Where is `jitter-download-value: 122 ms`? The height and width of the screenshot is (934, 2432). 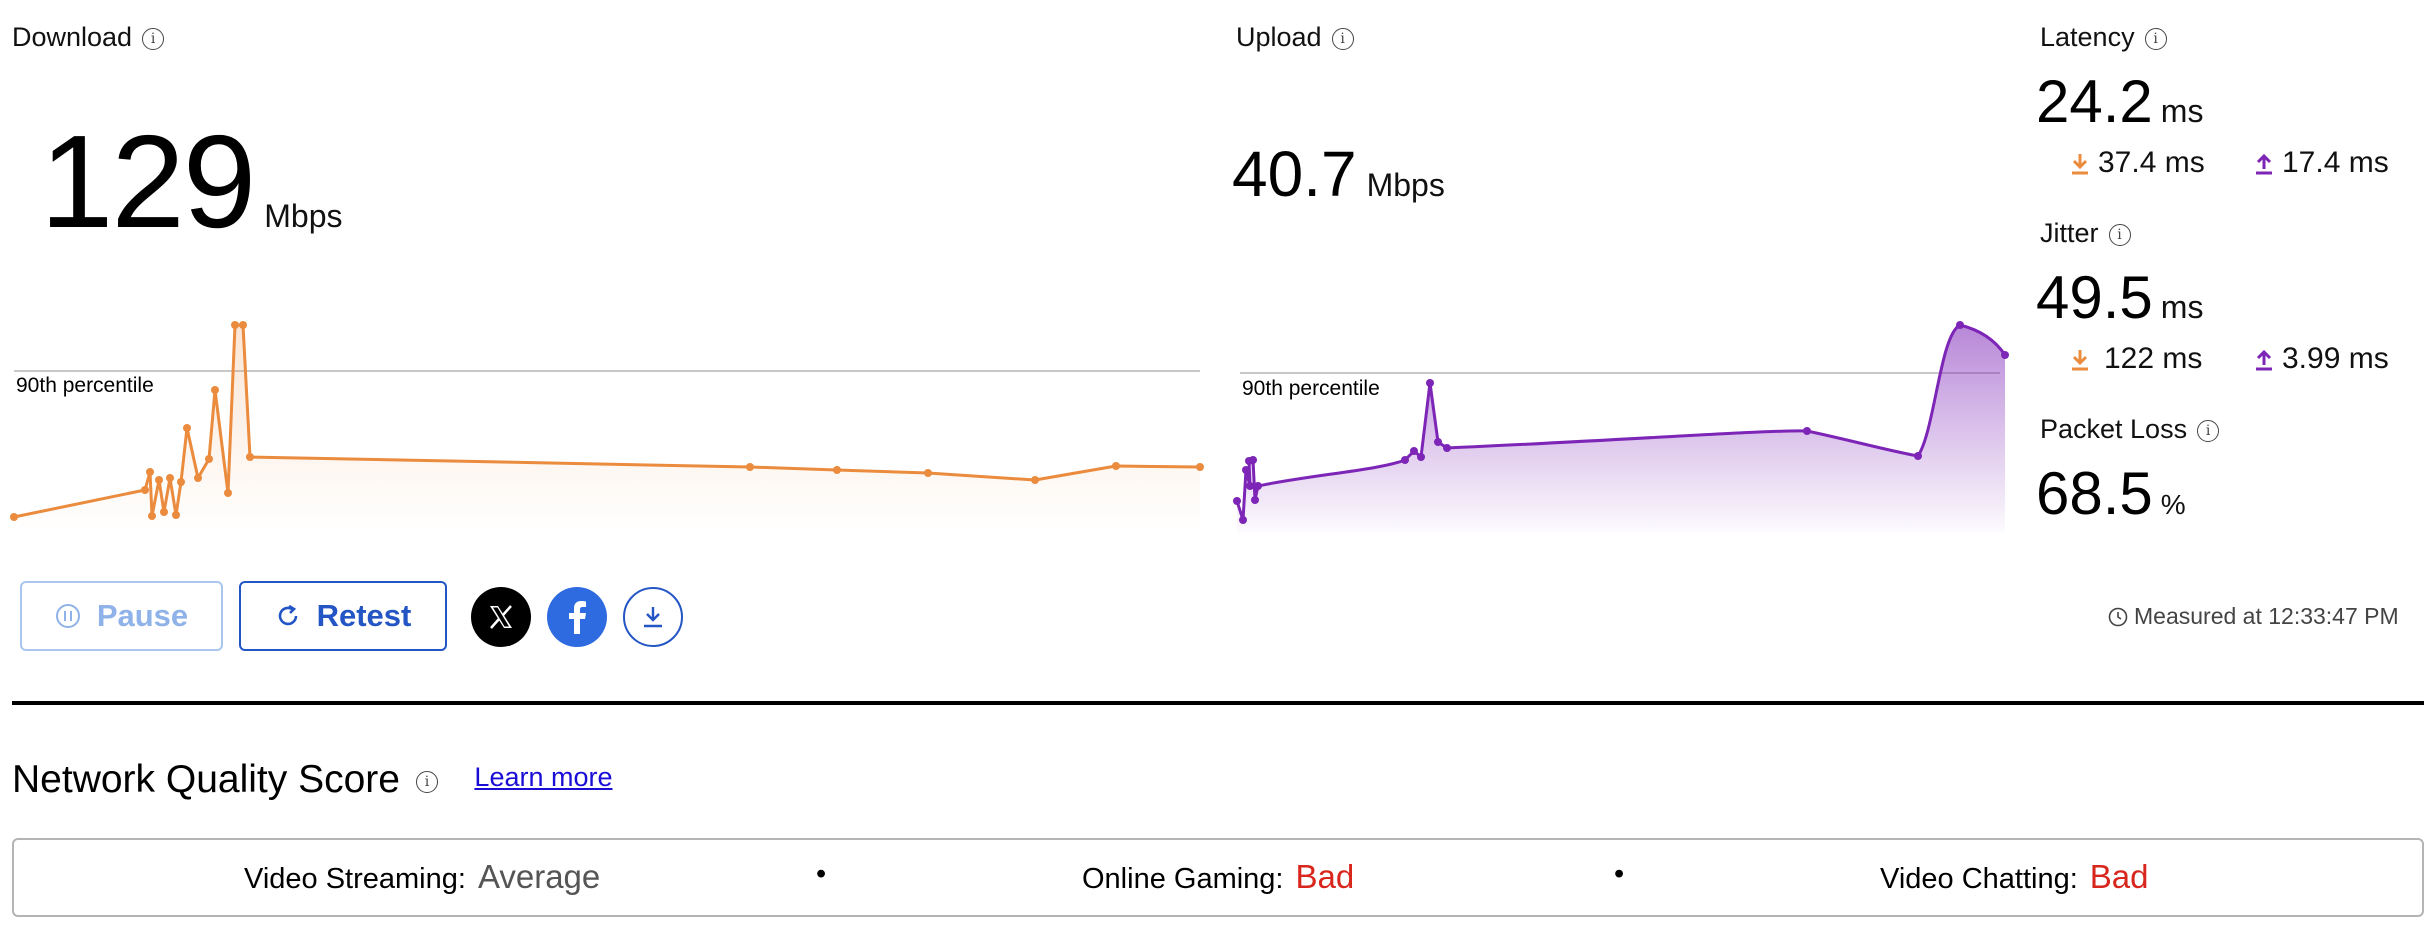 jitter-download-value: 122 ms is located at coordinates (2153, 358).